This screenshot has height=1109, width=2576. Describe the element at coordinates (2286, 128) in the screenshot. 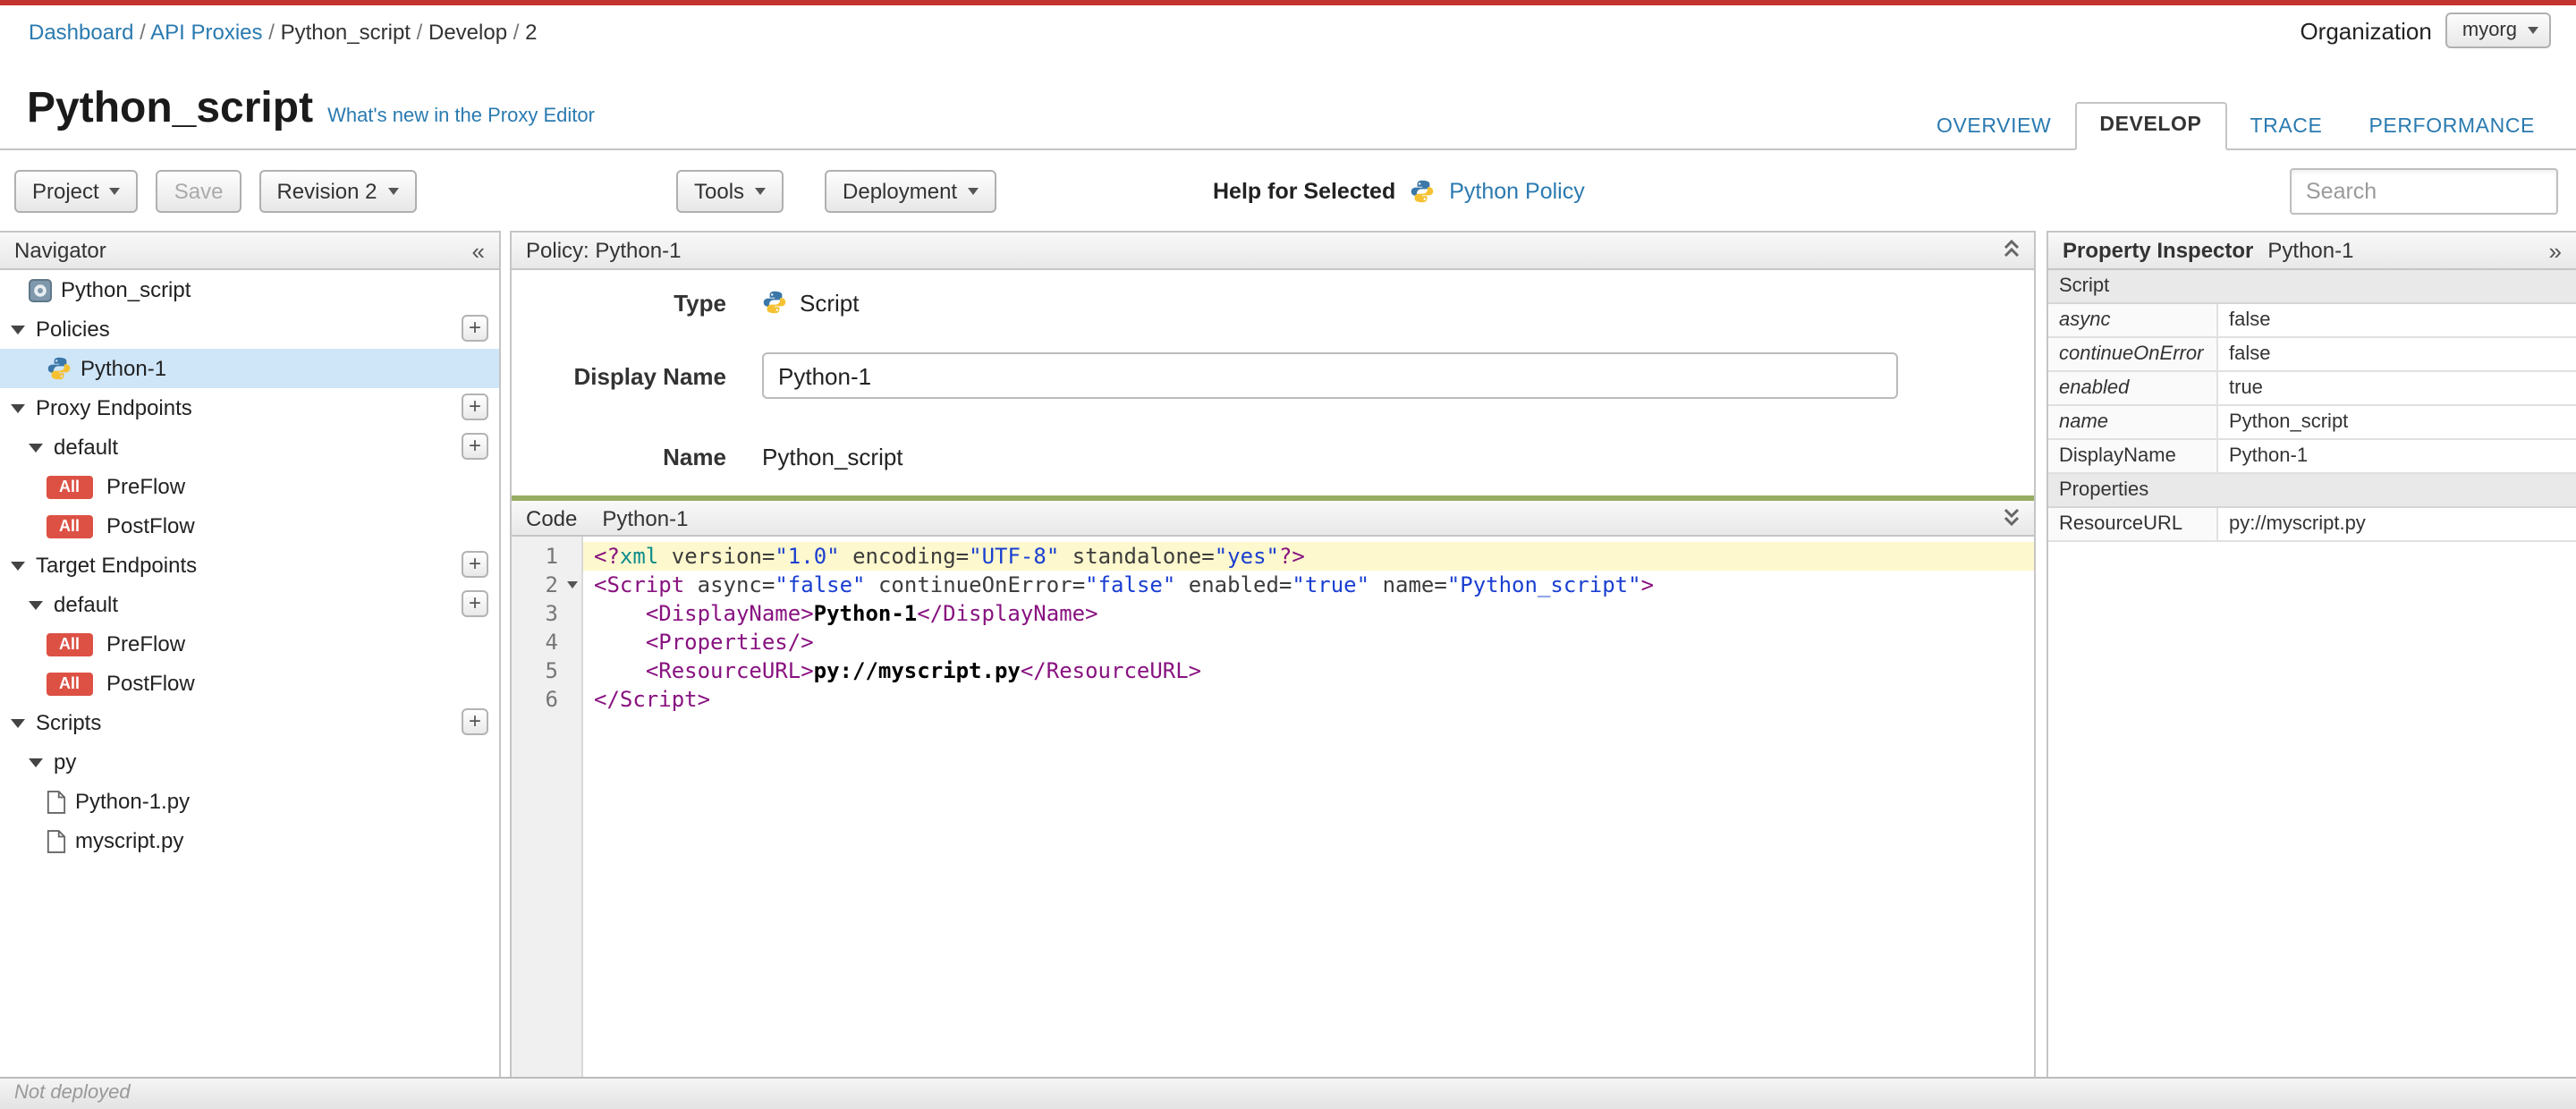

I see `tab-trace: TRACE` at that location.